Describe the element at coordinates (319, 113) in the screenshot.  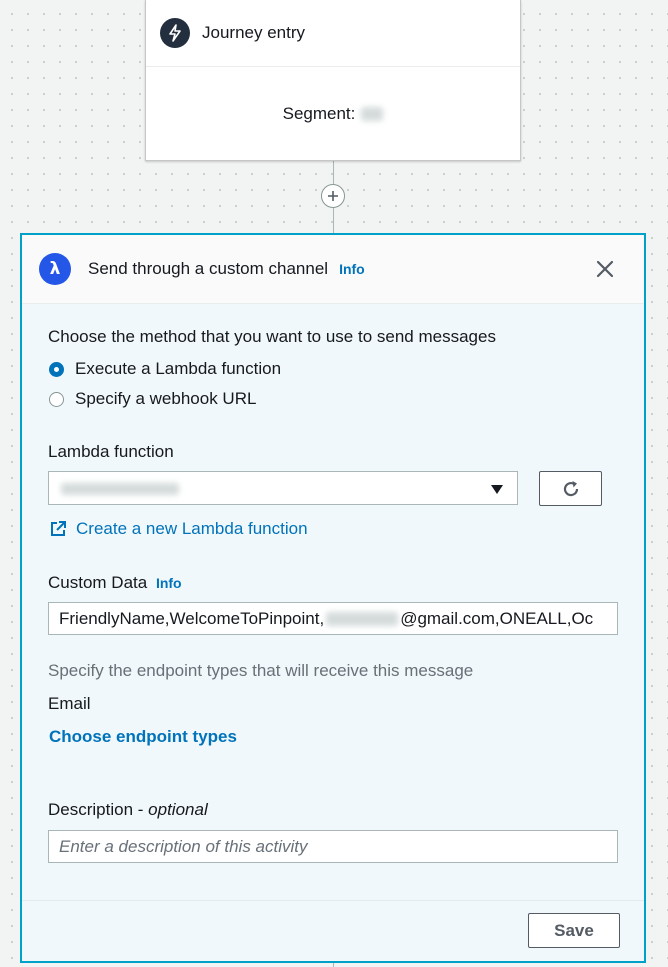
I see `segment-label: Segment:` at that location.